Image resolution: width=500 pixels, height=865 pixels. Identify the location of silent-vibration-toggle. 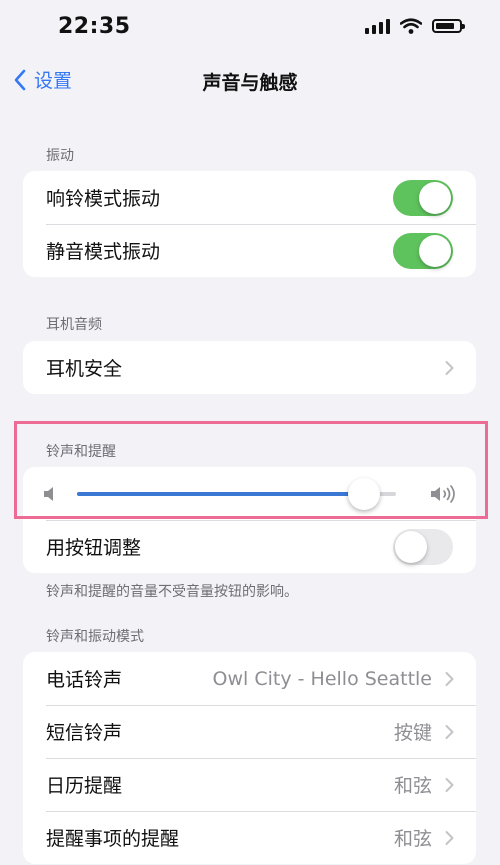
(423, 250).